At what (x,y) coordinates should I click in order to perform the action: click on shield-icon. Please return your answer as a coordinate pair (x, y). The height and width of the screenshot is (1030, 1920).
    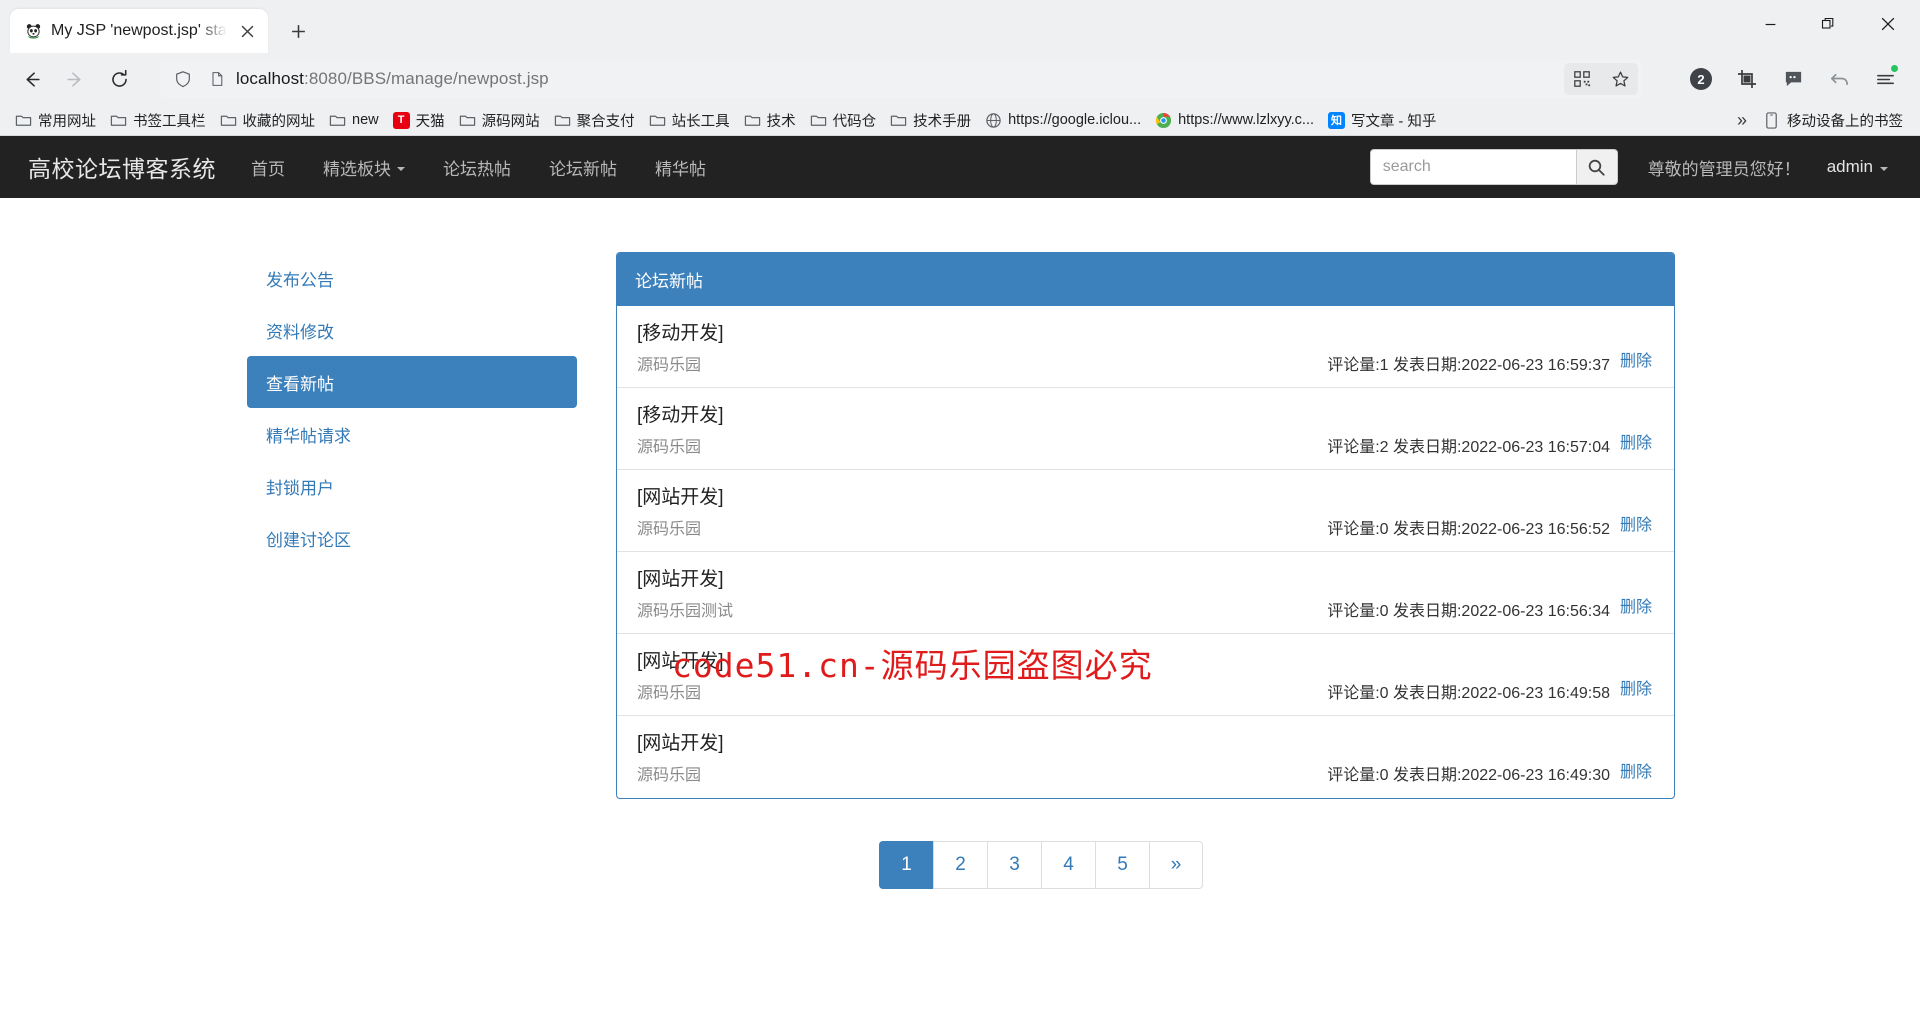
    Looking at the image, I should click on (183, 79).